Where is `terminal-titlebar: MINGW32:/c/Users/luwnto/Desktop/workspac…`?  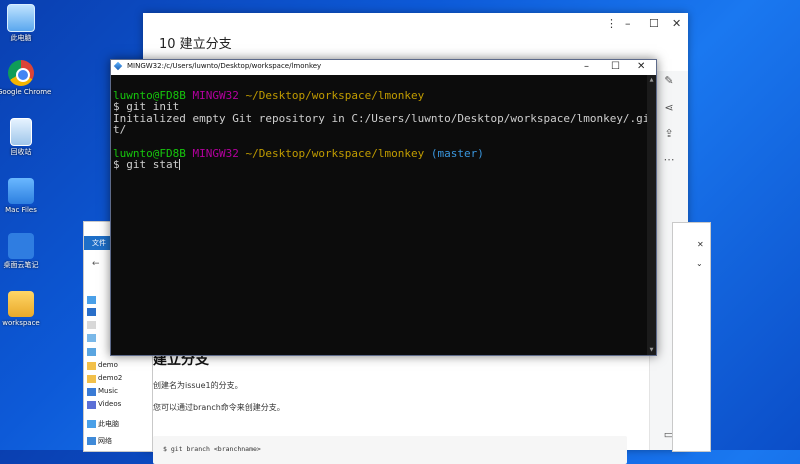
terminal-titlebar: MINGW32:/c/Users/luwnto/Desktop/workspac… is located at coordinates (383, 67).